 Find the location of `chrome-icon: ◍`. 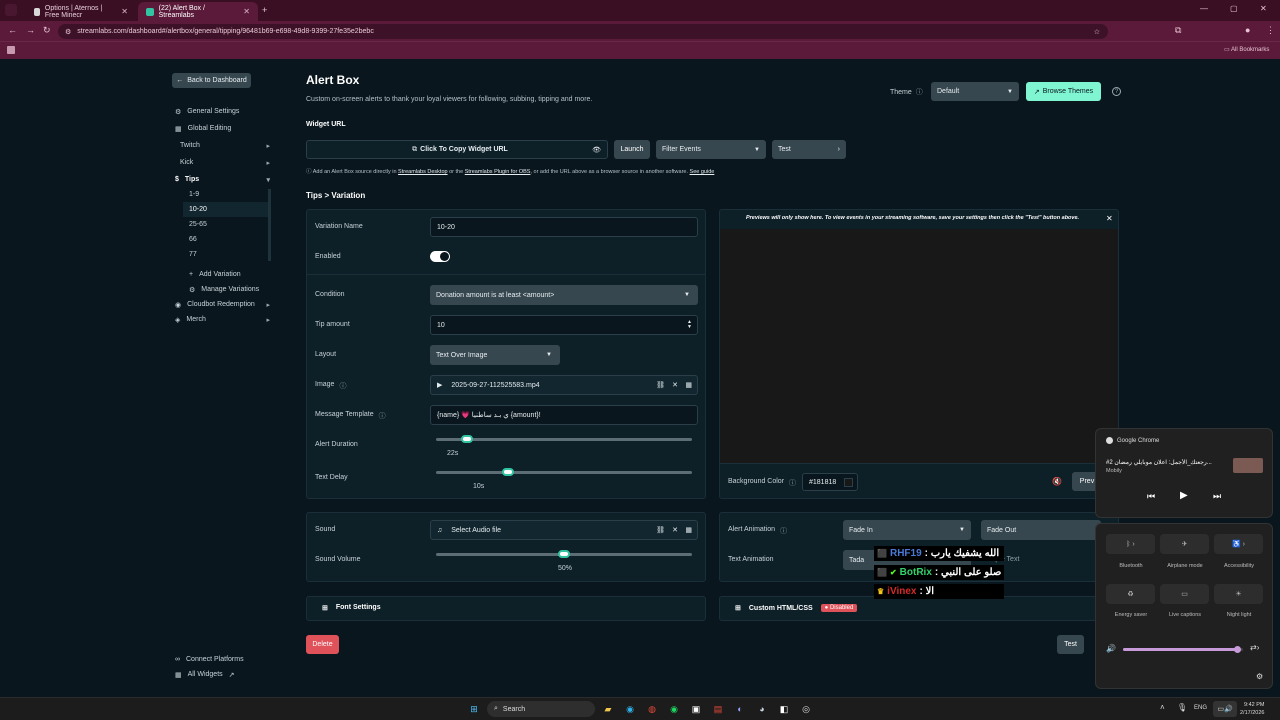

chrome-icon: ◍ is located at coordinates (652, 709).